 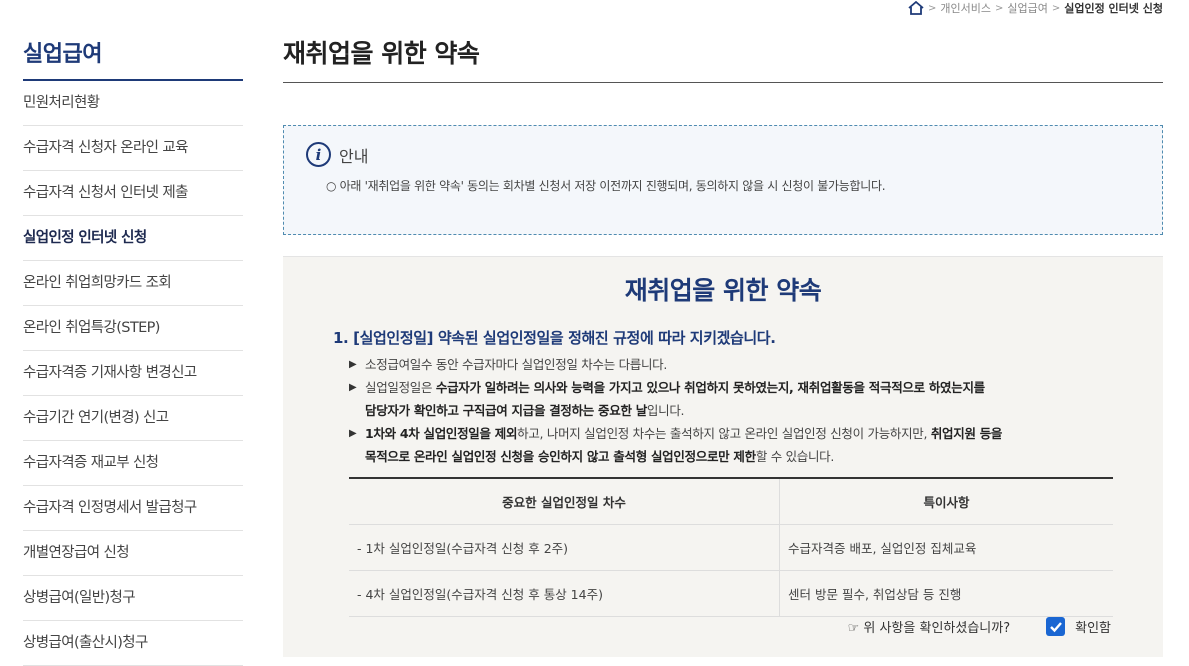 What do you see at coordinates (133, 328) in the screenshot?
I see `sidebar-item: 온라인 취업특강(STEP)` at bounding box center [133, 328].